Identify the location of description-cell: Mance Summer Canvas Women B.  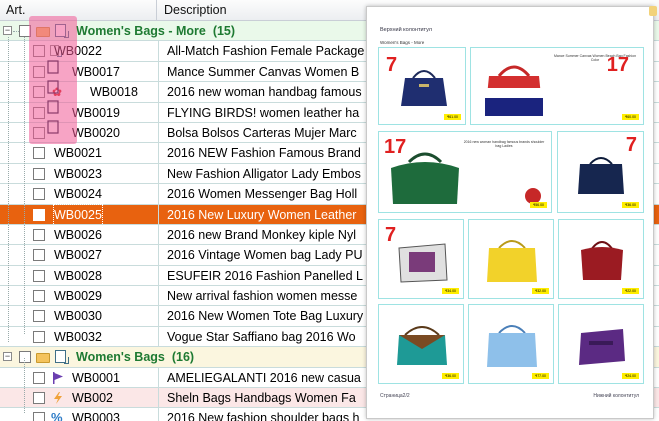
(278, 71).